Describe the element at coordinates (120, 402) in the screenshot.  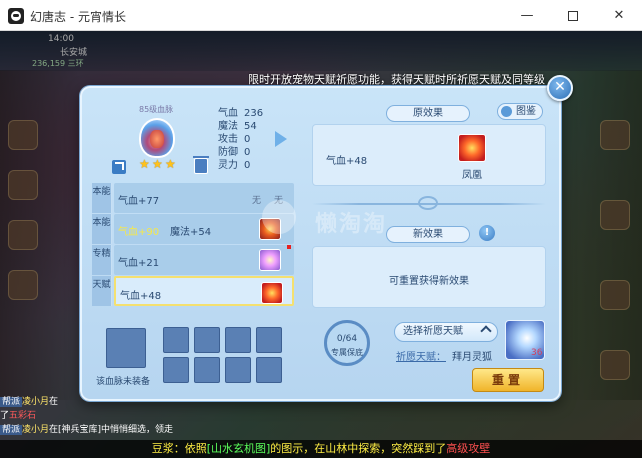
I see `chat-line: 帮派 凌小月在` at that location.